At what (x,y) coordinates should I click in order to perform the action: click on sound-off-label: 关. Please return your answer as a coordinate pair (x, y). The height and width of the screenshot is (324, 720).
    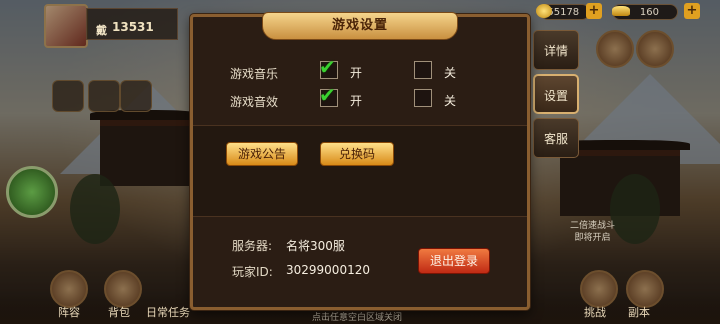
    Looking at the image, I should click on (450, 101).